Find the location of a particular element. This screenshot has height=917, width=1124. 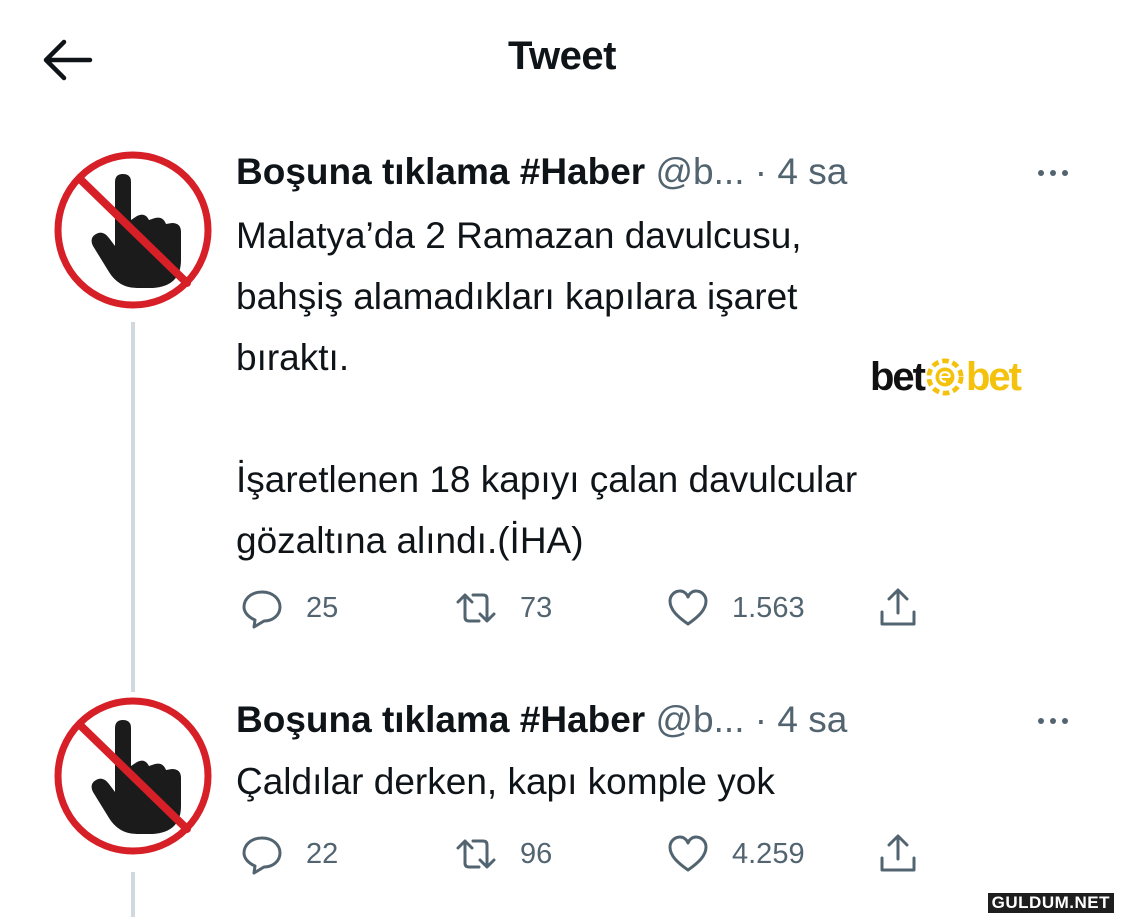

brand-logo-part1: bet is located at coordinates (898, 376).